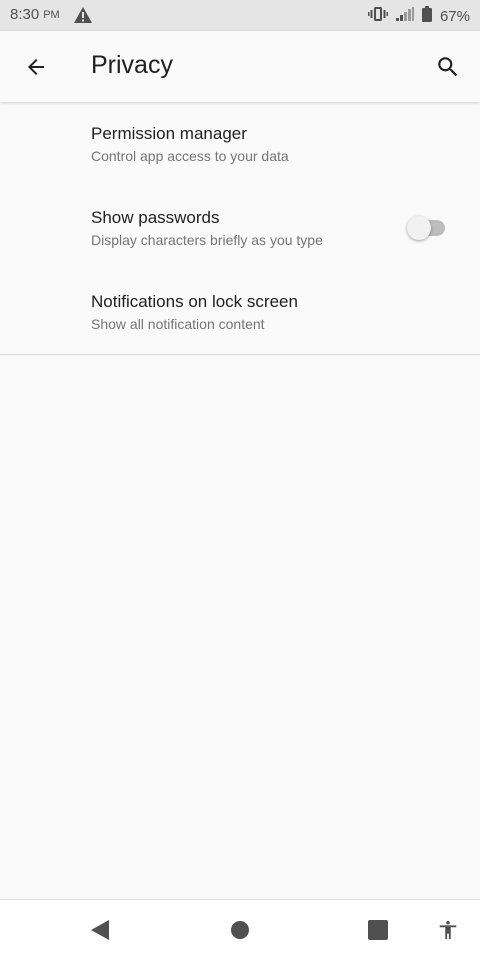 This screenshot has height=960, width=480. I want to click on search-icon, so click(448, 67).